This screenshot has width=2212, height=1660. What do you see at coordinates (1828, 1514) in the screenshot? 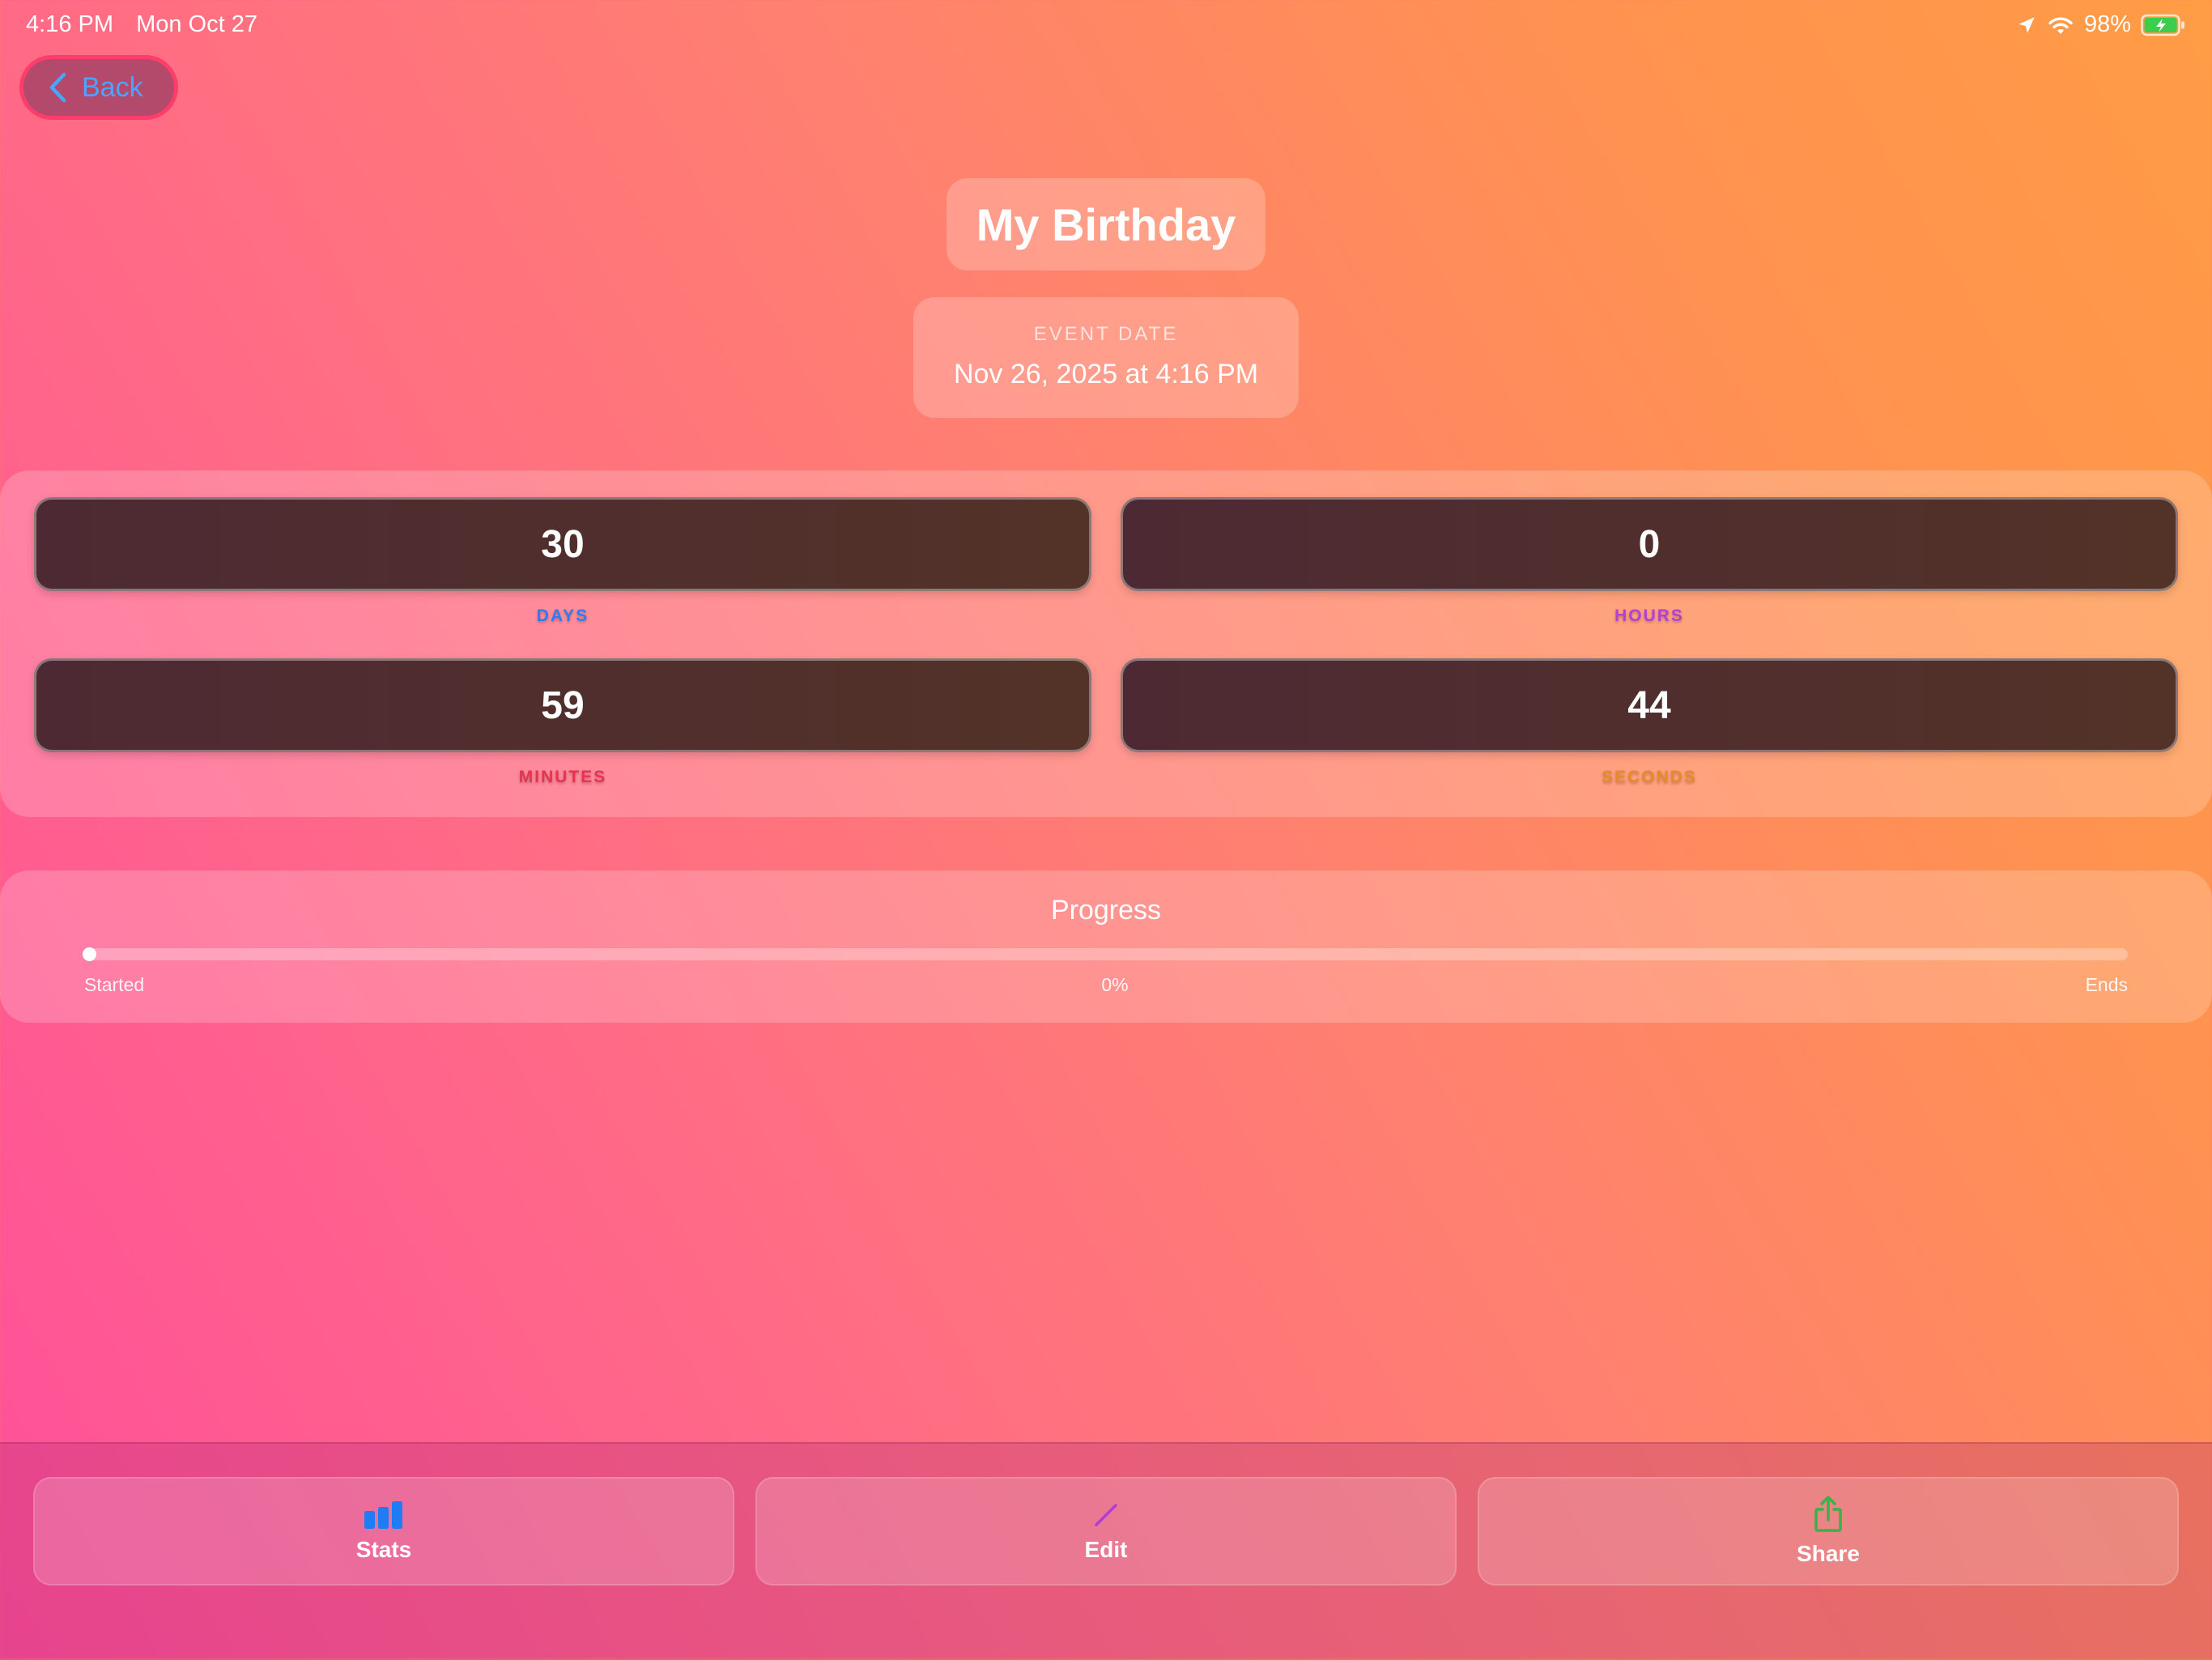
I see `share-icon` at bounding box center [1828, 1514].